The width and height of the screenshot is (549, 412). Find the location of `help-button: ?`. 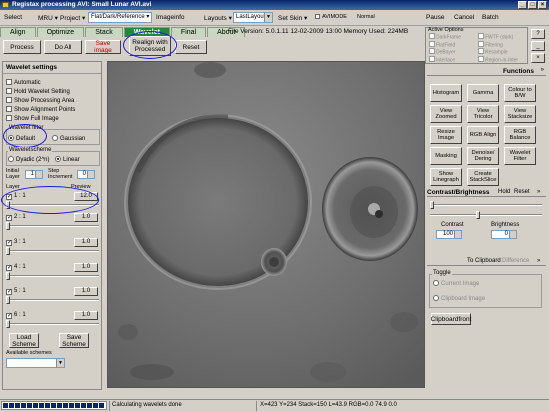

help-button: ? is located at coordinates (538, 34).